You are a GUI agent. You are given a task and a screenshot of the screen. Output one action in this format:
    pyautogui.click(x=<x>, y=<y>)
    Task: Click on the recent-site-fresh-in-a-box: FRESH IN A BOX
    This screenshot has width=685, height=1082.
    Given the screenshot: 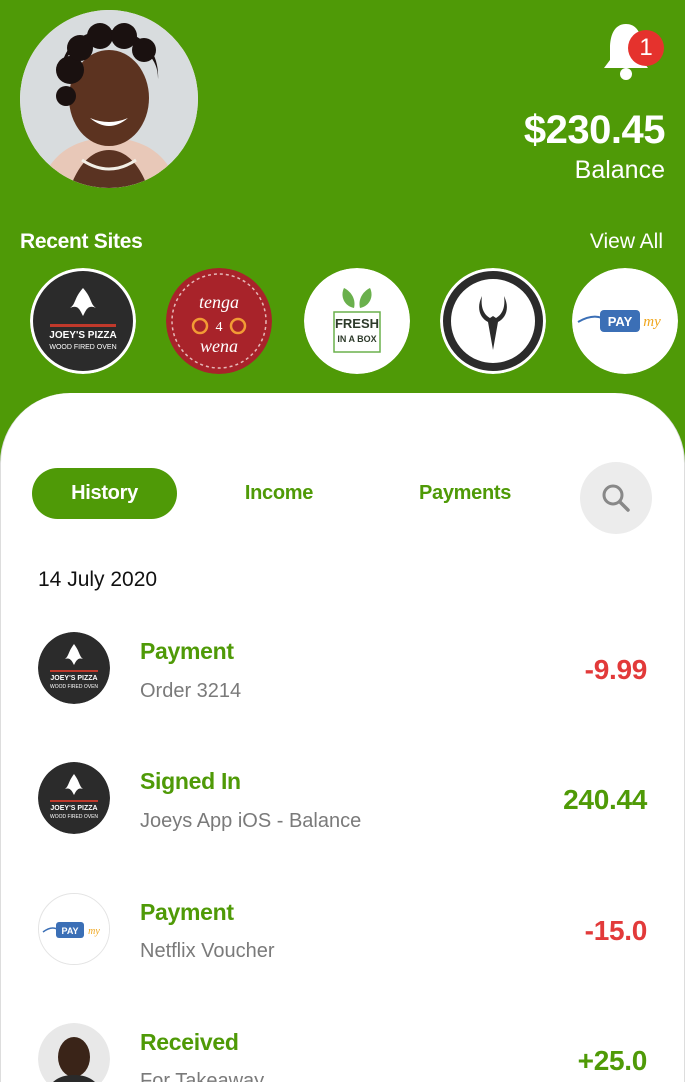 What is the action you would take?
    pyautogui.click(x=357, y=321)
    